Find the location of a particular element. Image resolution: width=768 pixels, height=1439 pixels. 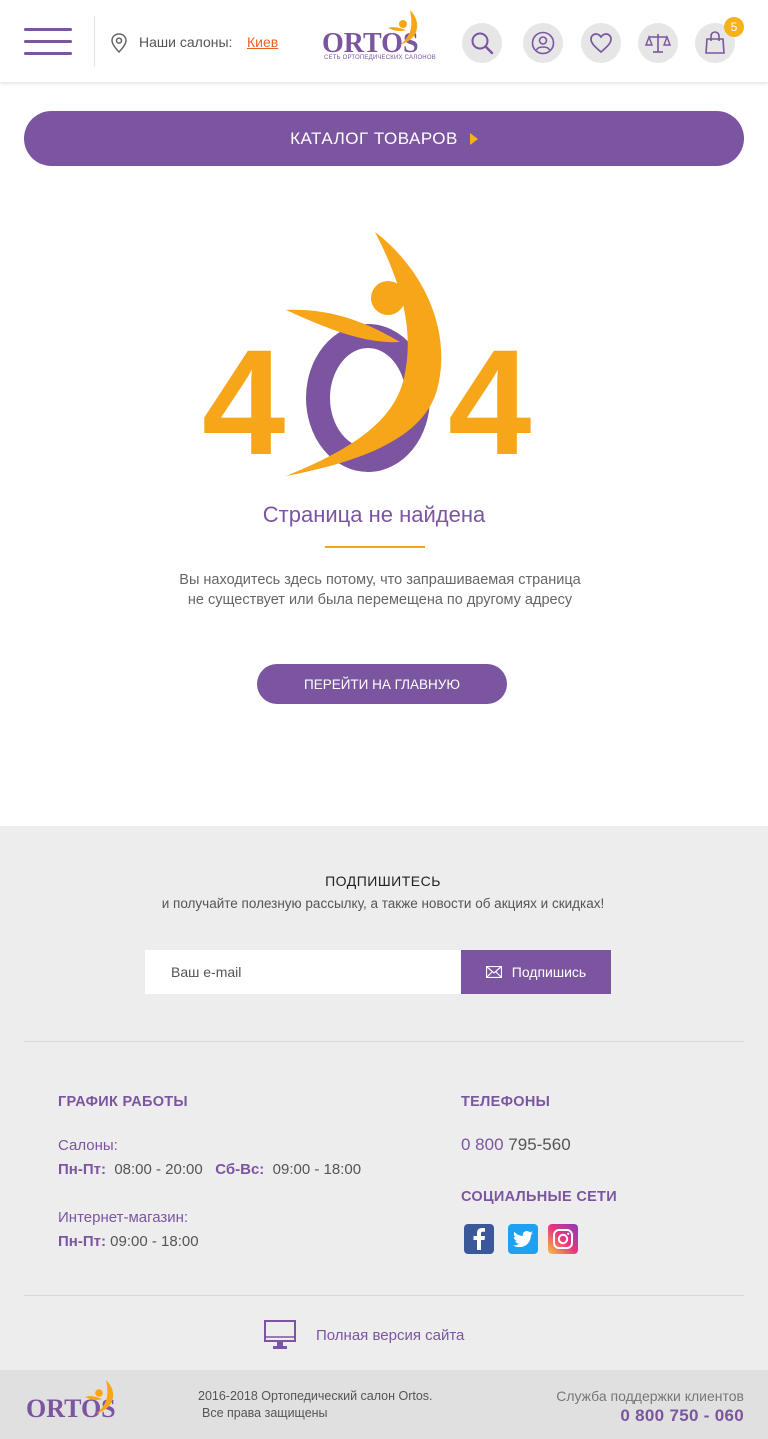

scales-icon is located at coordinates (658, 43).